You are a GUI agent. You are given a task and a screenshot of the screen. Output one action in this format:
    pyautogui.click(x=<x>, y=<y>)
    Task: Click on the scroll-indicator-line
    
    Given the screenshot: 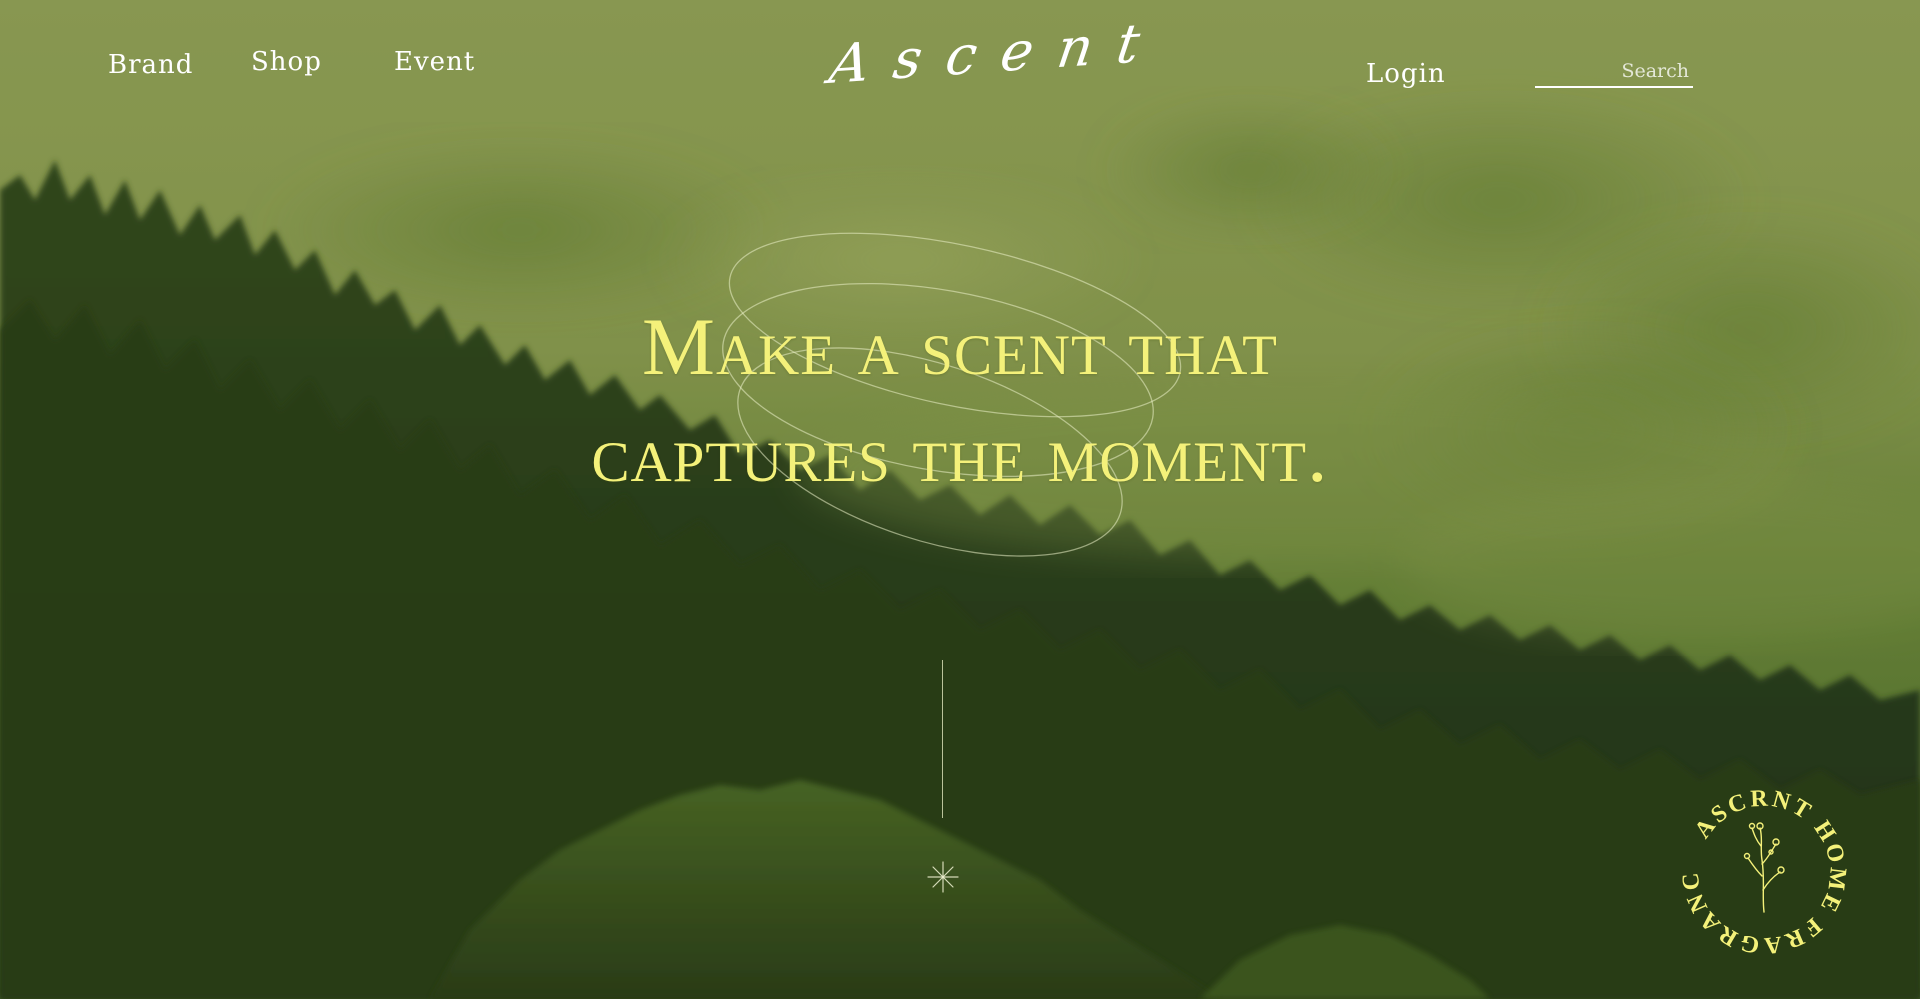 What is the action you would take?
    pyautogui.click(x=942, y=739)
    